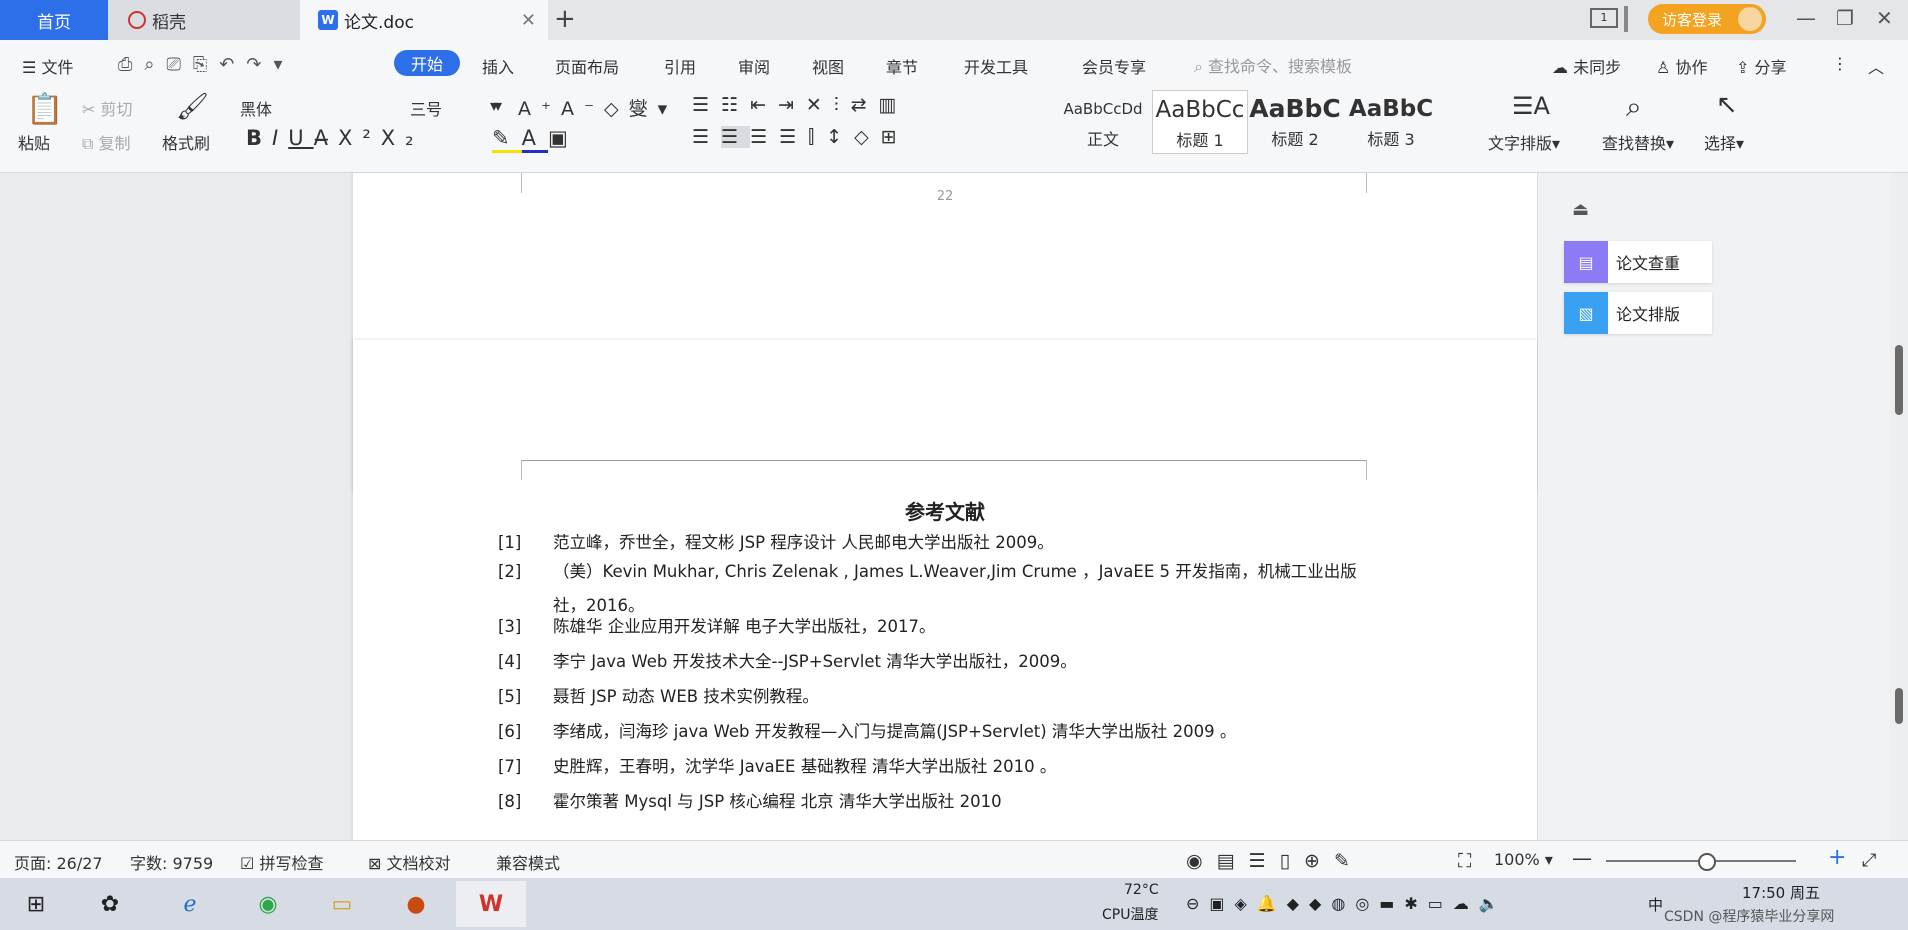 The width and height of the screenshot is (1908, 930). I want to click on menu-view: 视图, so click(828, 66).